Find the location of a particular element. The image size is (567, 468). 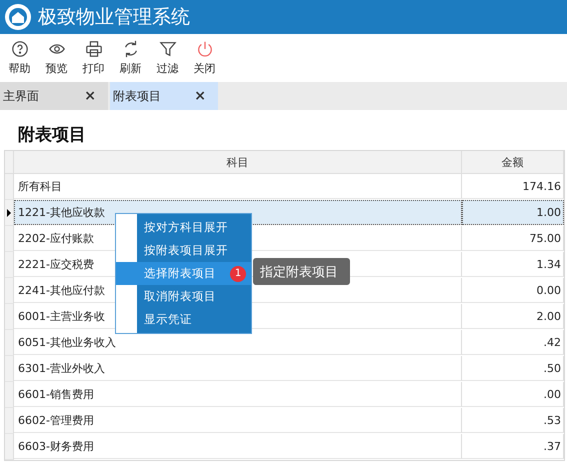

app-title: 极致物业管理系统 is located at coordinates (114, 17).